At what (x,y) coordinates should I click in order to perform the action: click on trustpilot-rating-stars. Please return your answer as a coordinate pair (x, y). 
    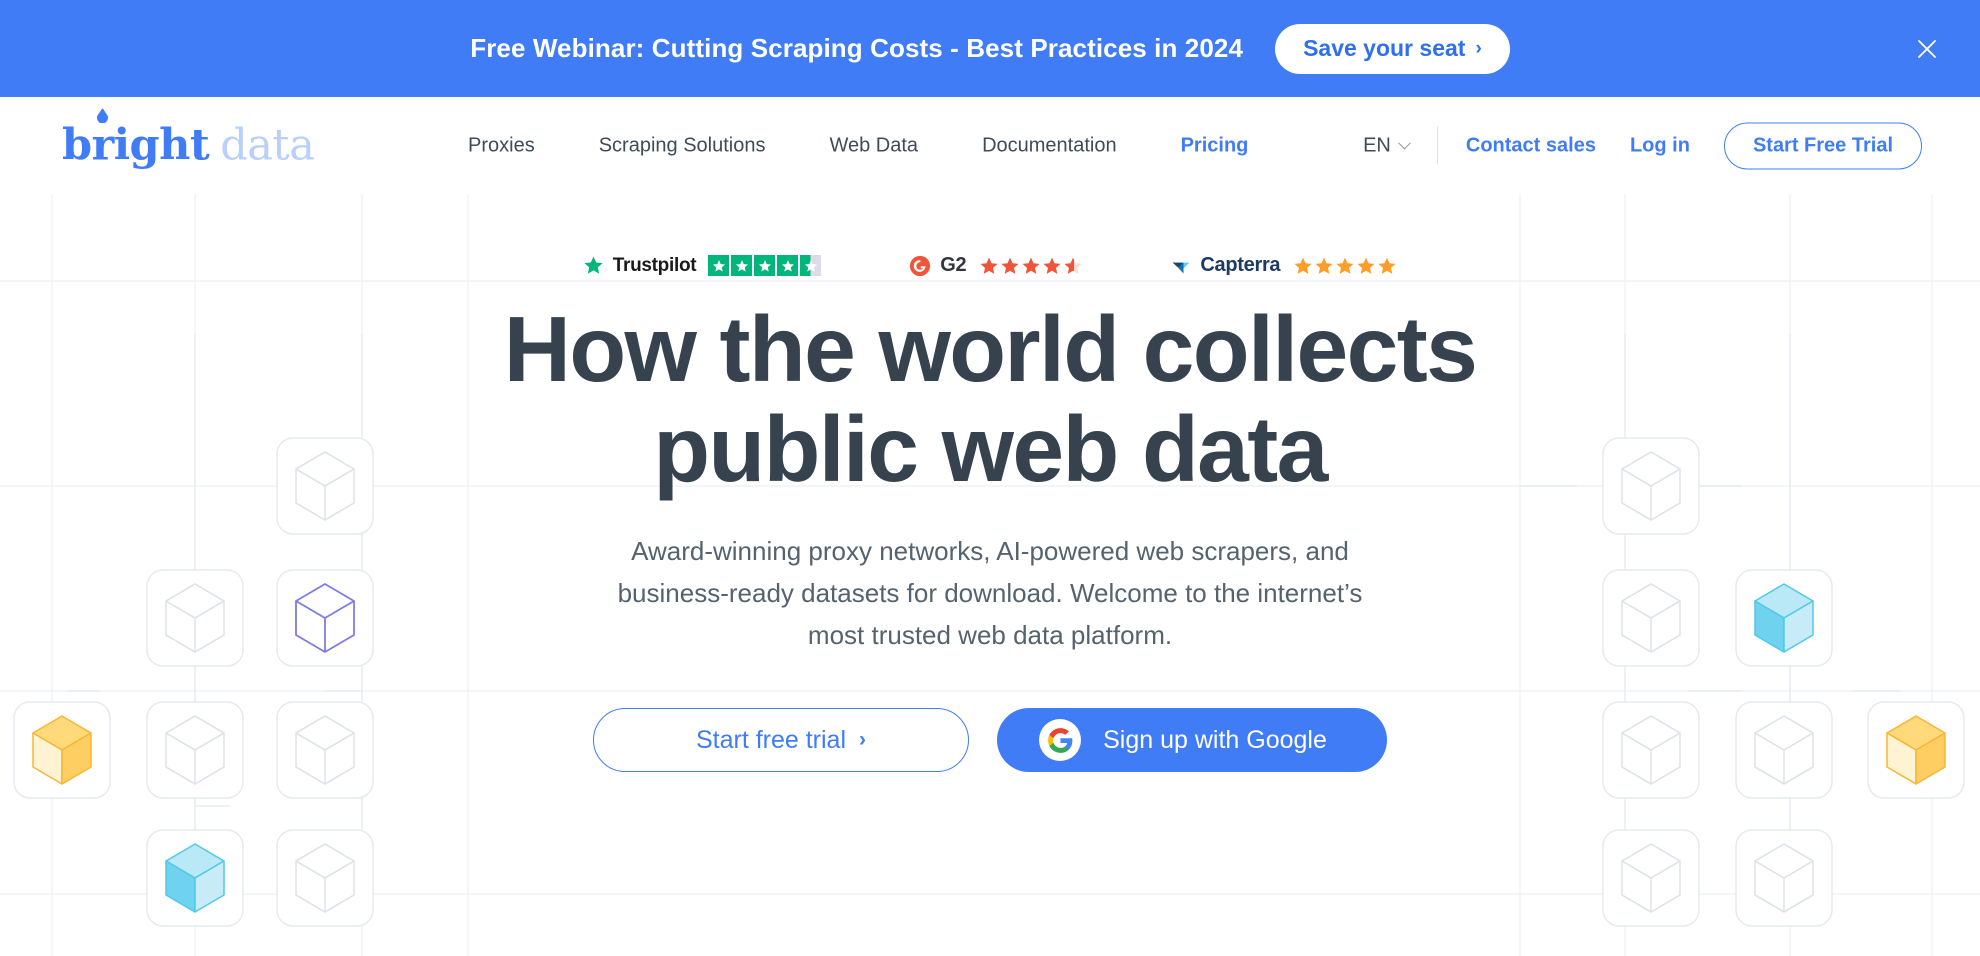
    Looking at the image, I should click on (765, 265).